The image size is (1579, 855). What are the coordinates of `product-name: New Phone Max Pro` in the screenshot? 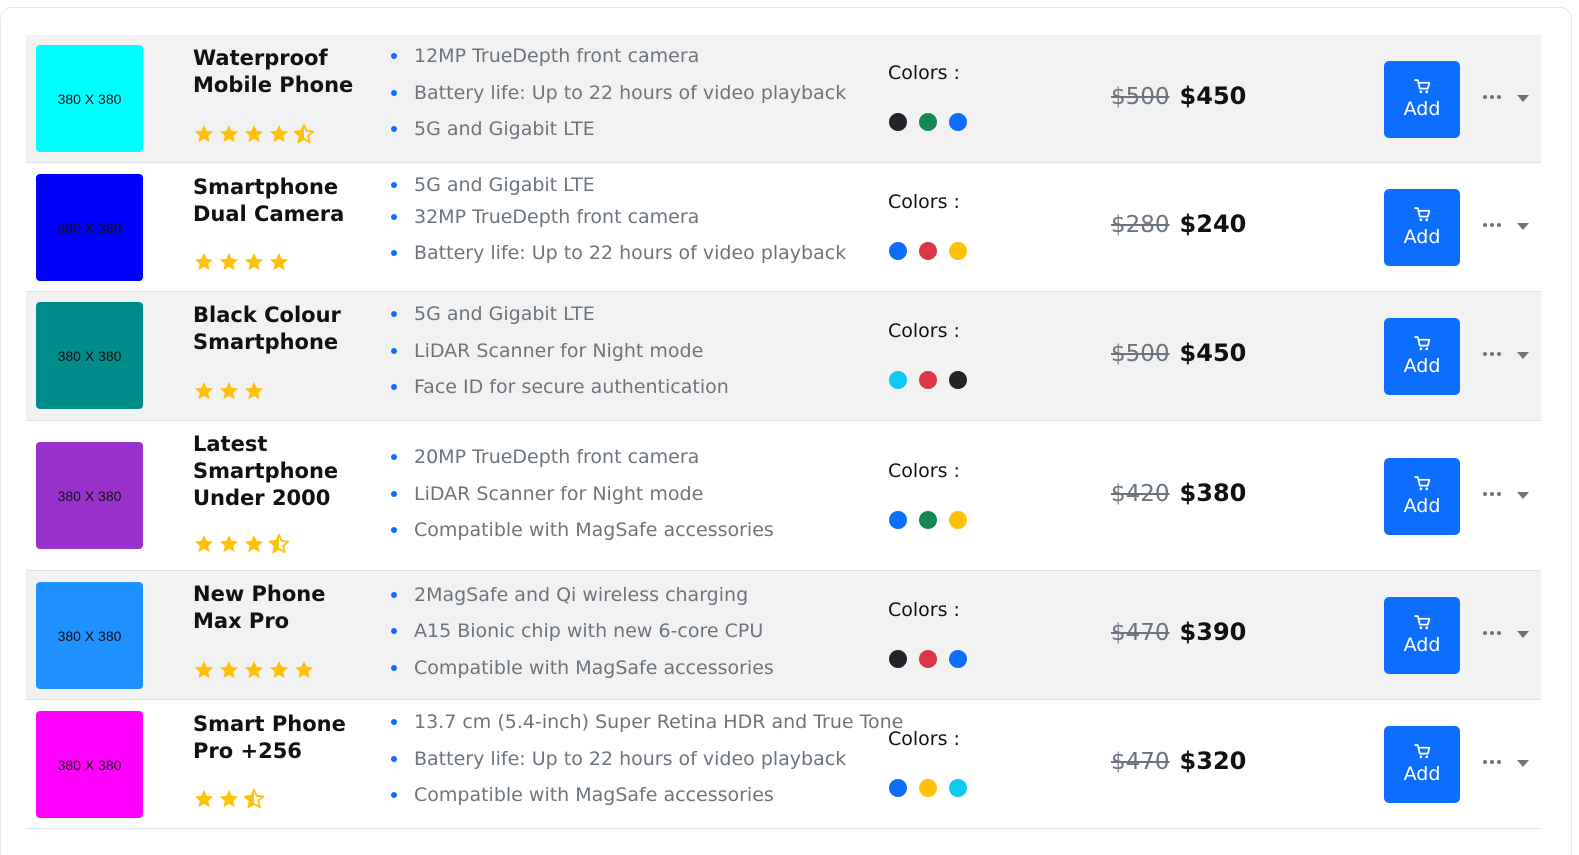 It's located at (283, 608).